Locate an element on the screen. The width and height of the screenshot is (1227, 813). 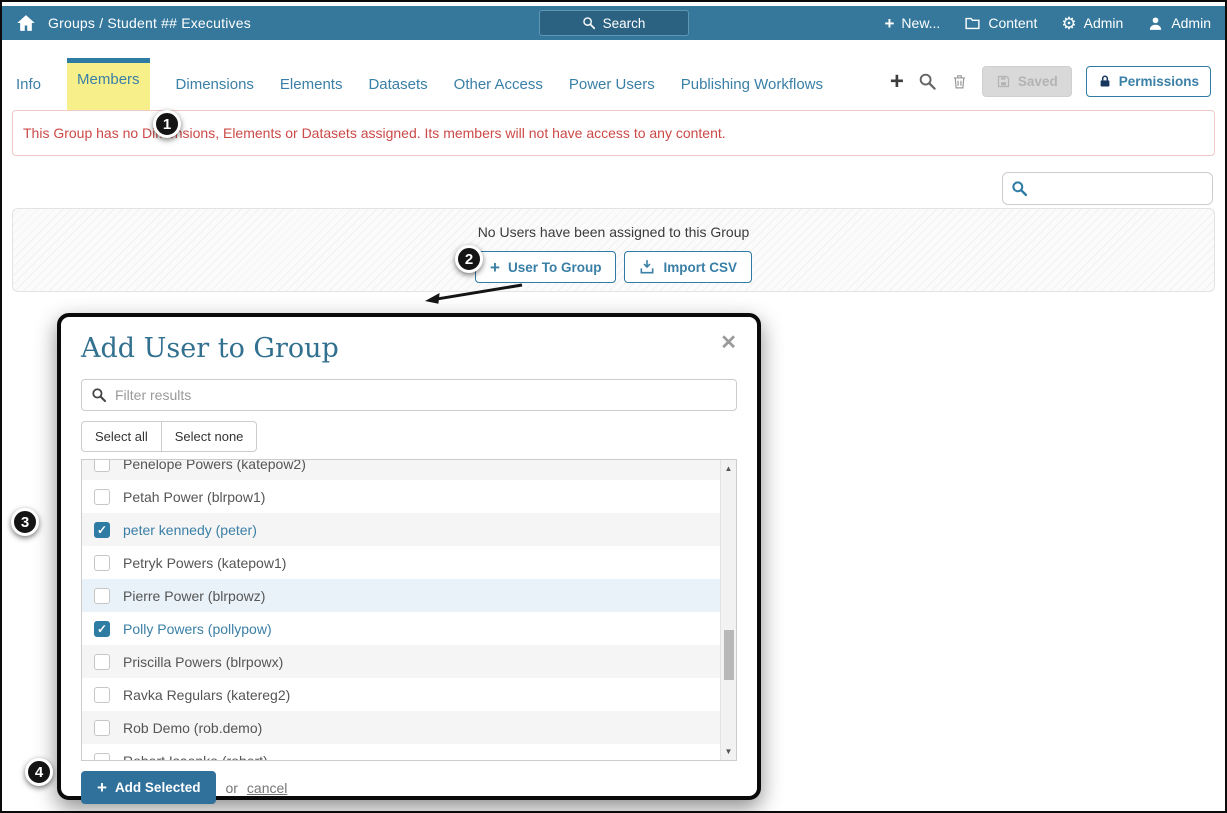
modal-title: Add User to Group is located at coordinates (210, 348).